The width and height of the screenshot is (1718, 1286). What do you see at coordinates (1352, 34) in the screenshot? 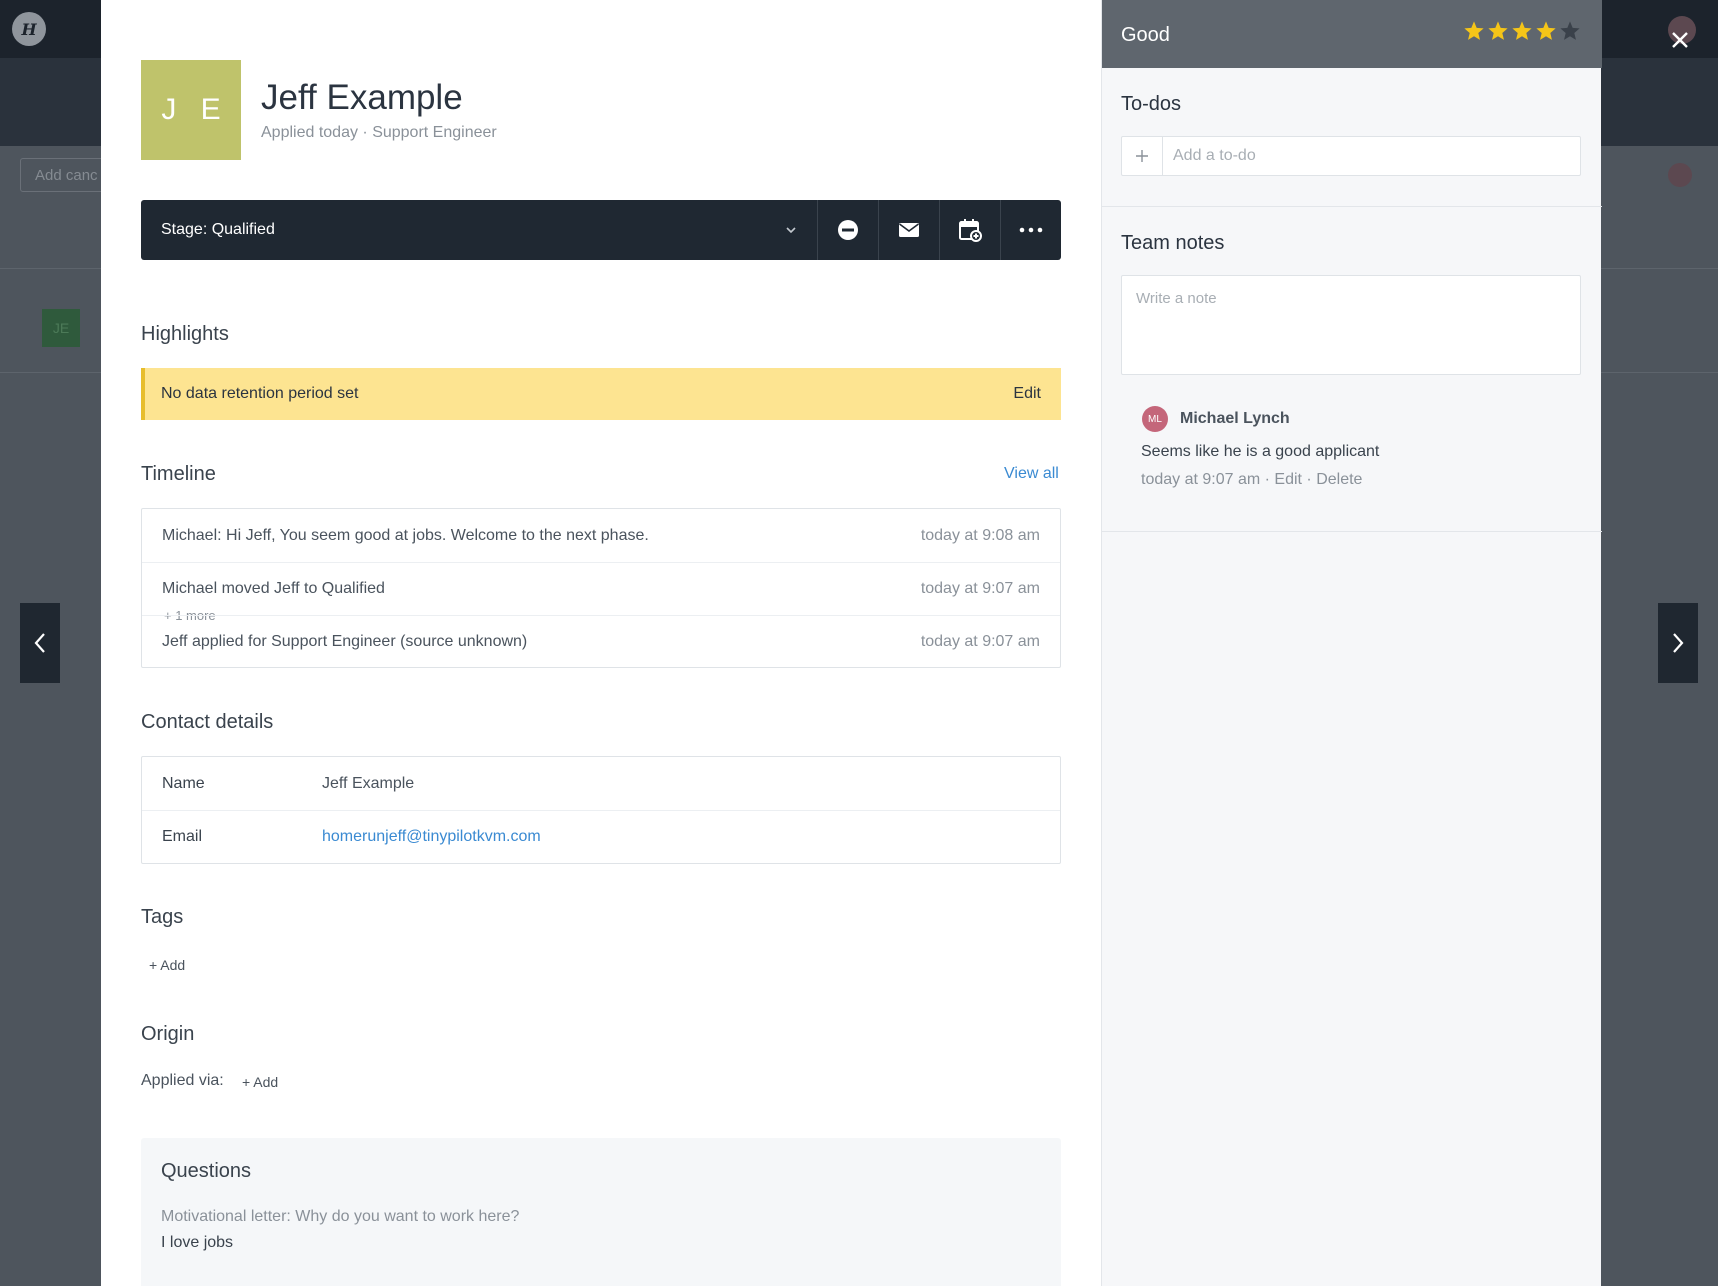
I see `rating-header: Good` at bounding box center [1352, 34].